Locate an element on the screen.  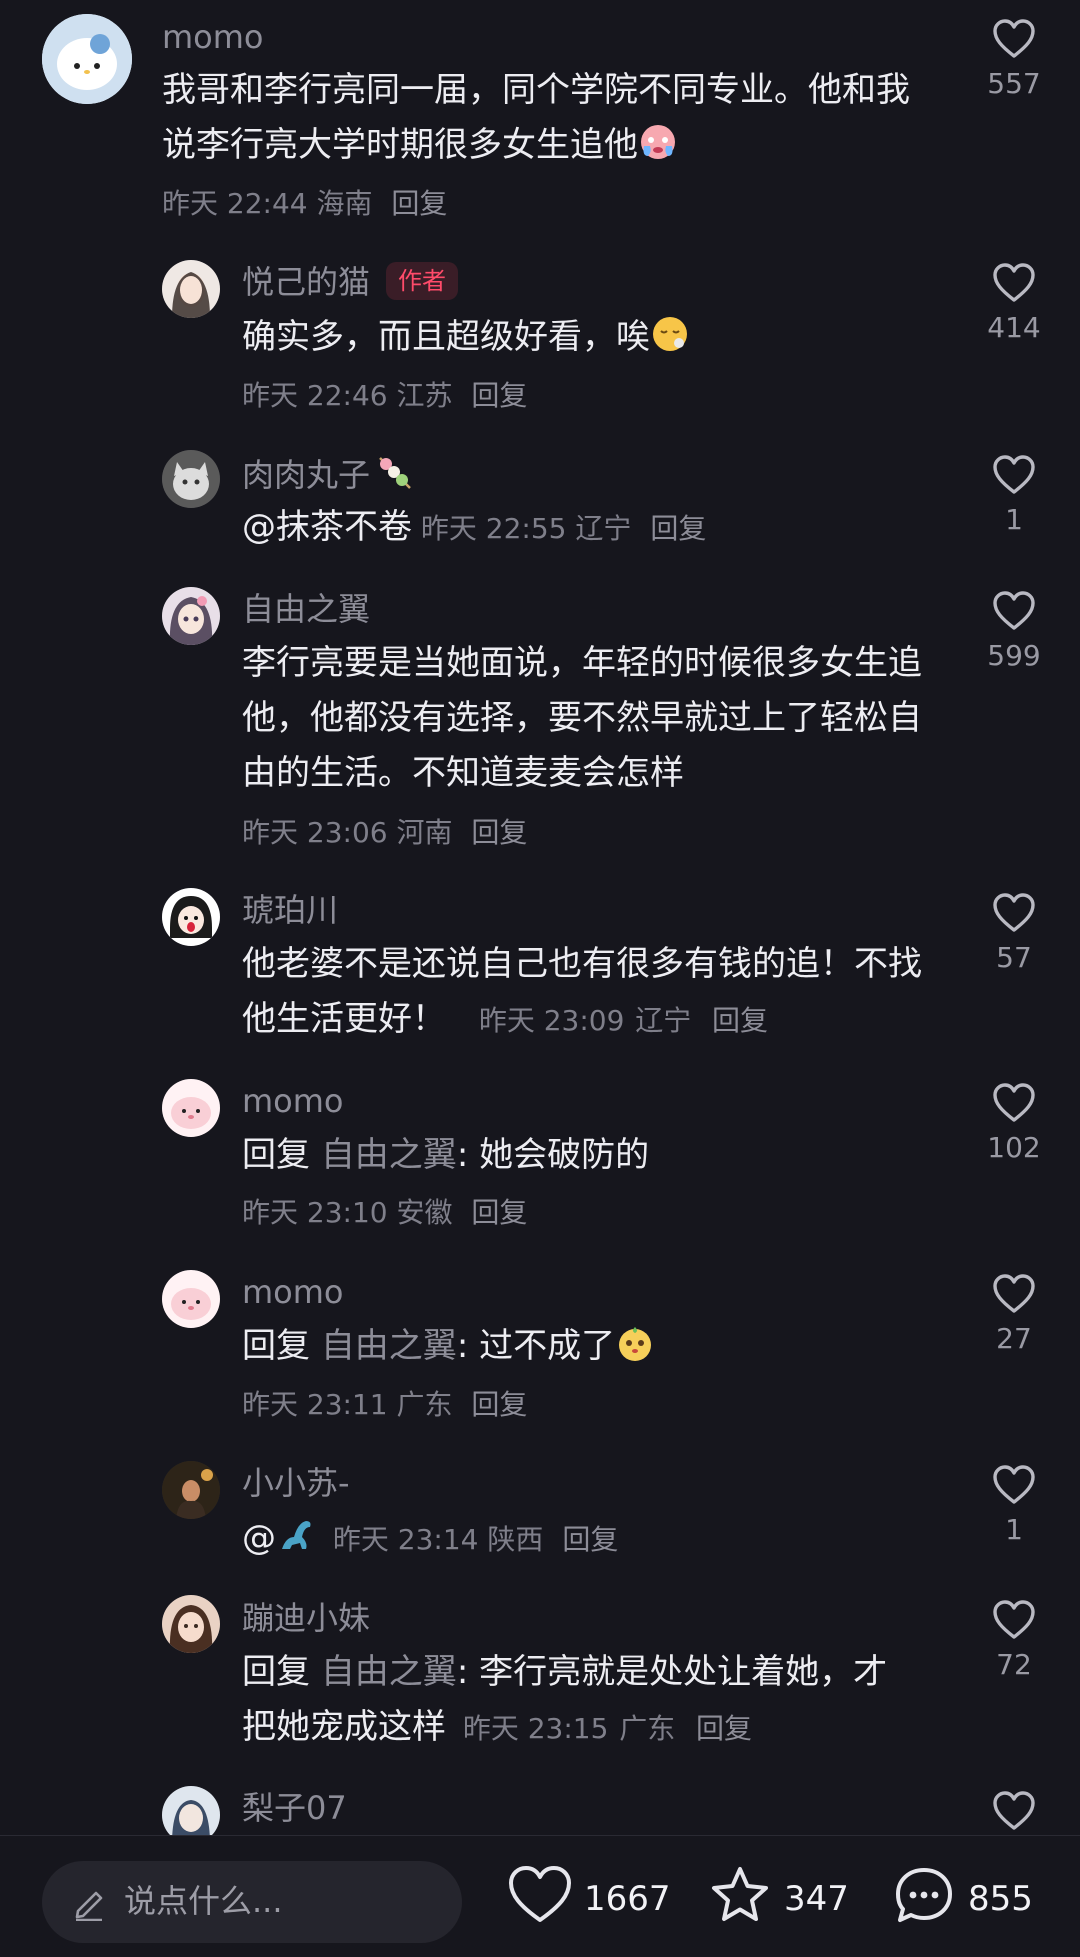
like-button is located at coordinates (1014, 1811).